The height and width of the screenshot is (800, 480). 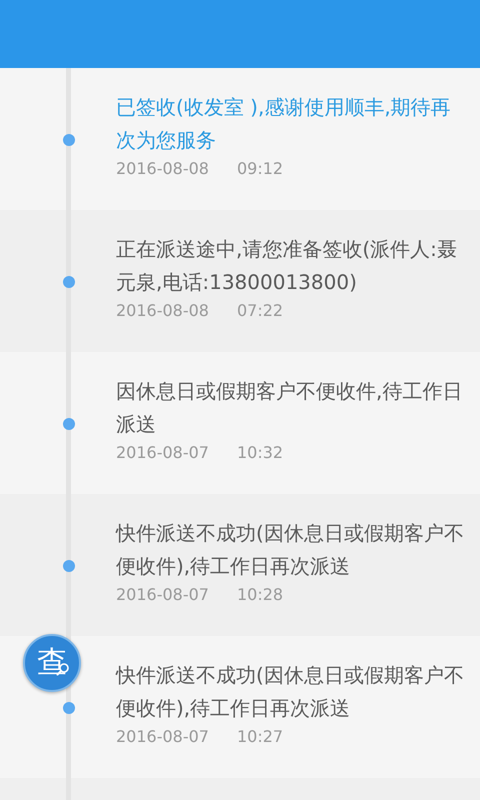 What do you see at coordinates (260, 311) in the screenshot?
I see `event-time: 07:22` at bounding box center [260, 311].